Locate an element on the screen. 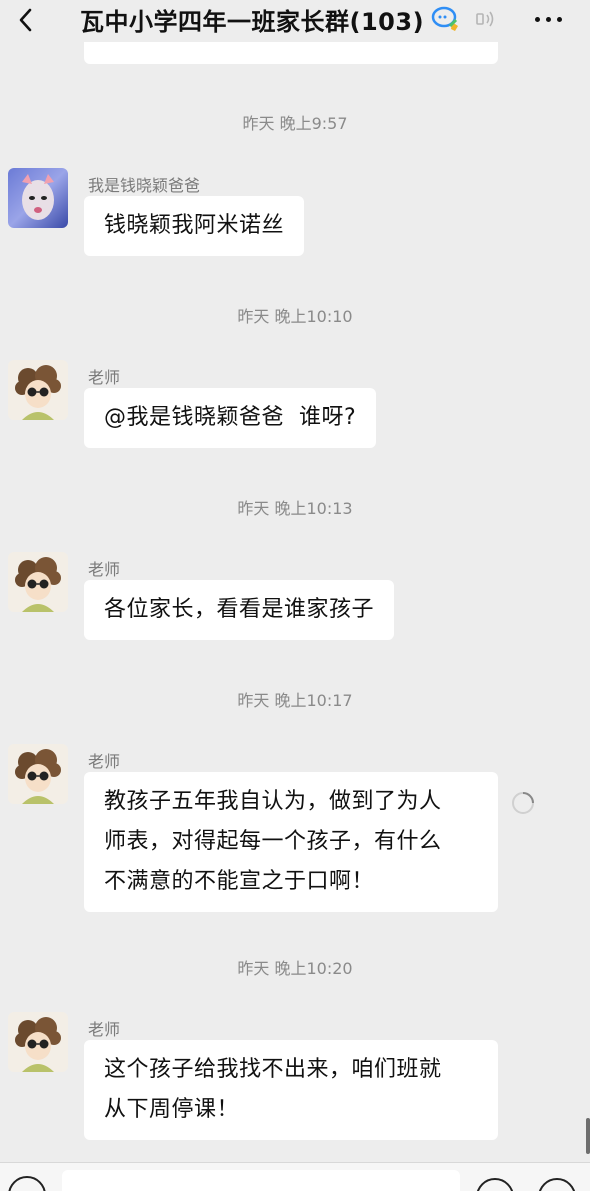  message-text-line: 师表，对得起每一个孩子，有什么 is located at coordinates (273, 841).